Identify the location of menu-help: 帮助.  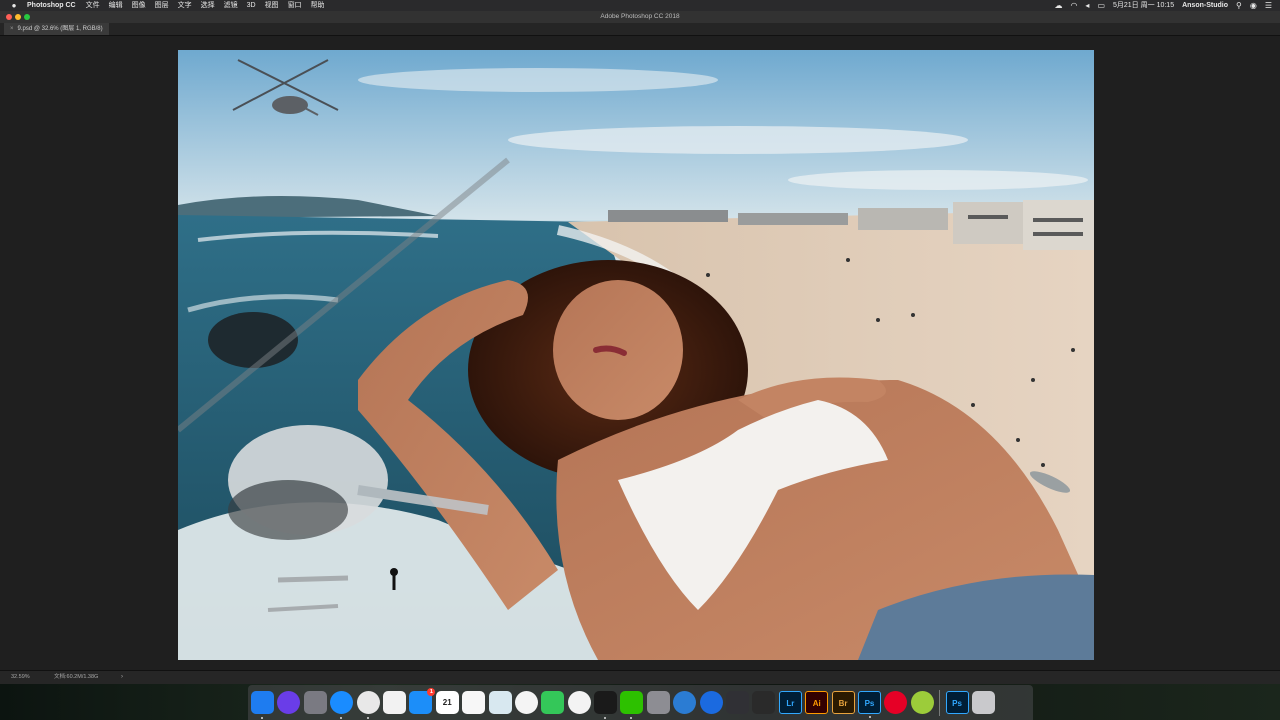
(318, 5).